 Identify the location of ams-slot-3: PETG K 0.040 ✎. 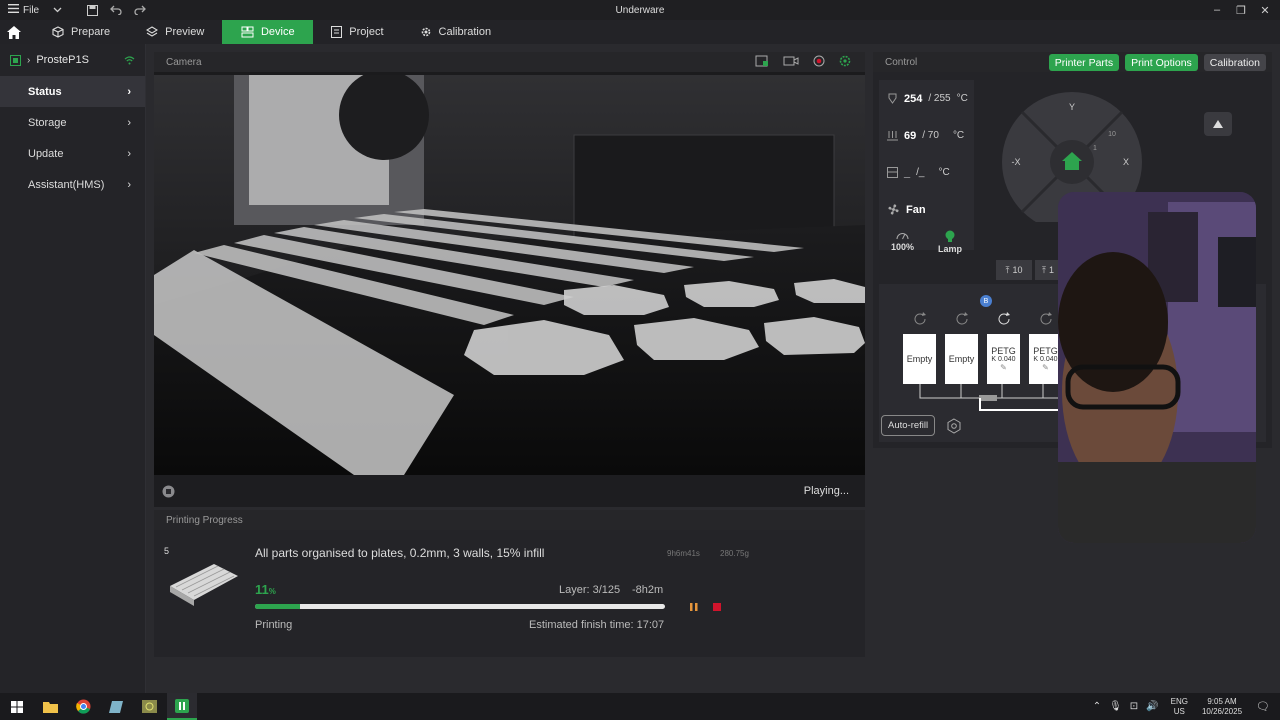
(1003, 348).